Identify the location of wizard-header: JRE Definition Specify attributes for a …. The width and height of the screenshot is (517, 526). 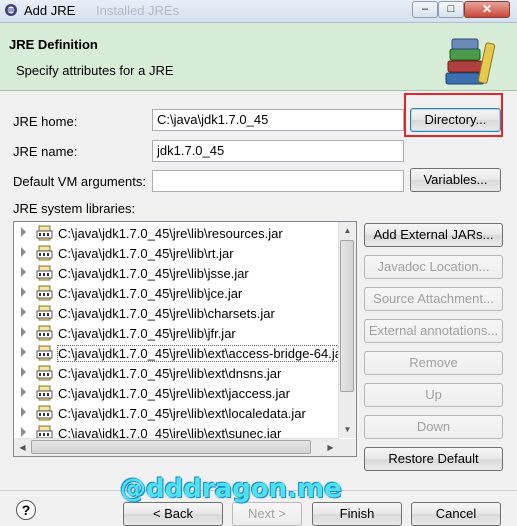
(258, 57).